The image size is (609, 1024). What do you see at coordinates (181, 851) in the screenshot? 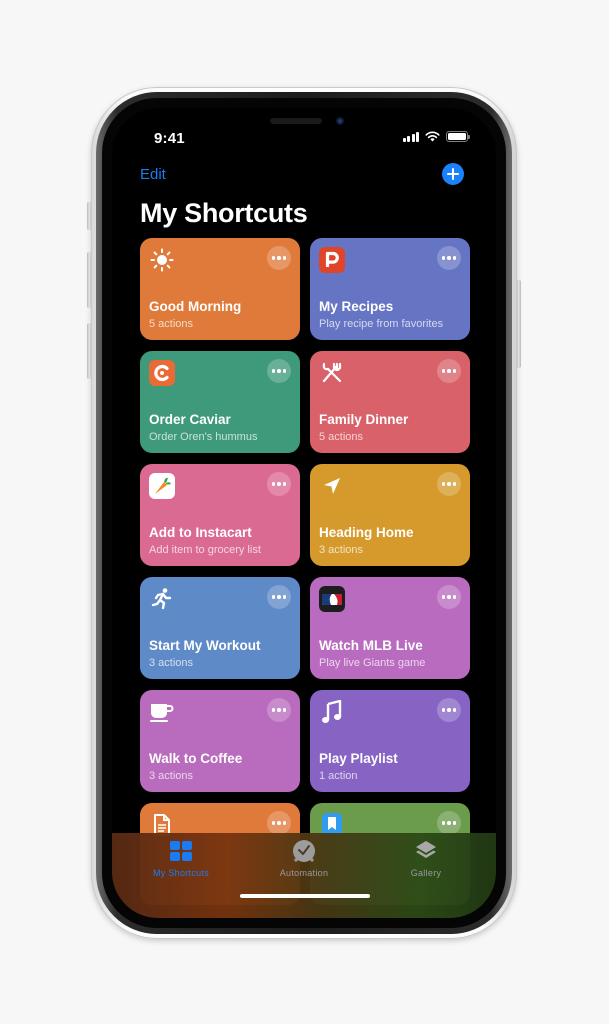
I see `grid-icon` at bounding box center [181, 851].